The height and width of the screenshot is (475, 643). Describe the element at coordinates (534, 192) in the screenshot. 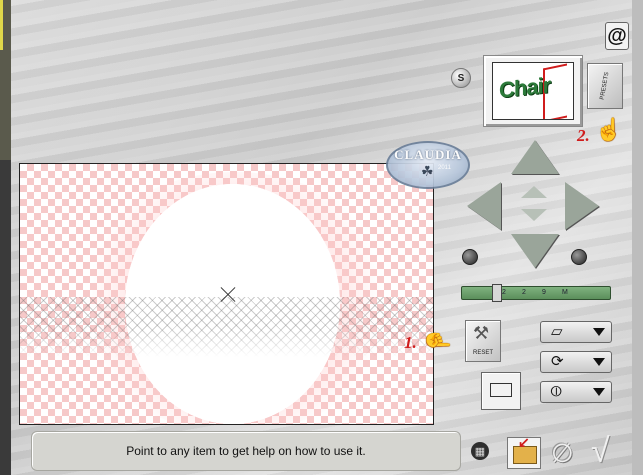

I see `small-up-arrow-icon` at that location.